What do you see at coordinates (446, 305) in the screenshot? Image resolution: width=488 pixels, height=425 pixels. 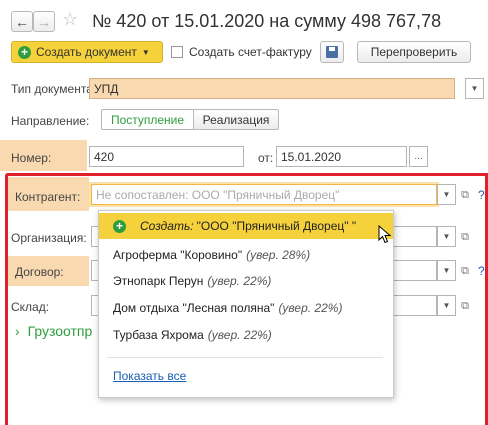 I see `warehouse-dropdown-button: ▼` at bounding box center [446, 305].